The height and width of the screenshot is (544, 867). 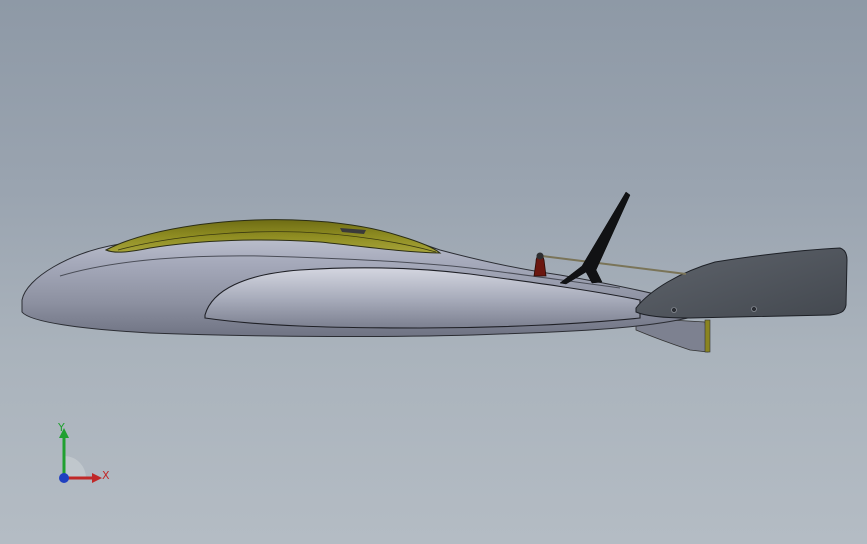 What do you see at coordinates (674, 310) in the screenshot?
I see `tail-bolt-front` at bounding box center [674, 310].